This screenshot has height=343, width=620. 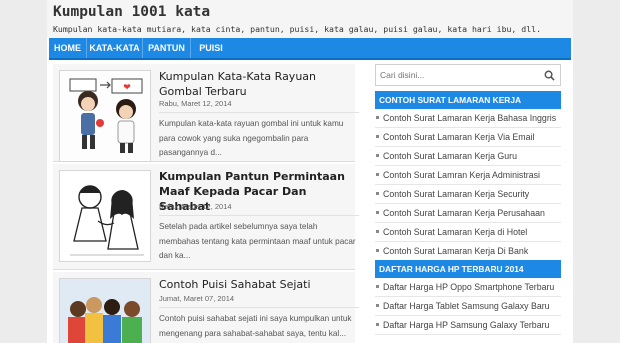 I want to click on search-box, so click(x=468, y=75).